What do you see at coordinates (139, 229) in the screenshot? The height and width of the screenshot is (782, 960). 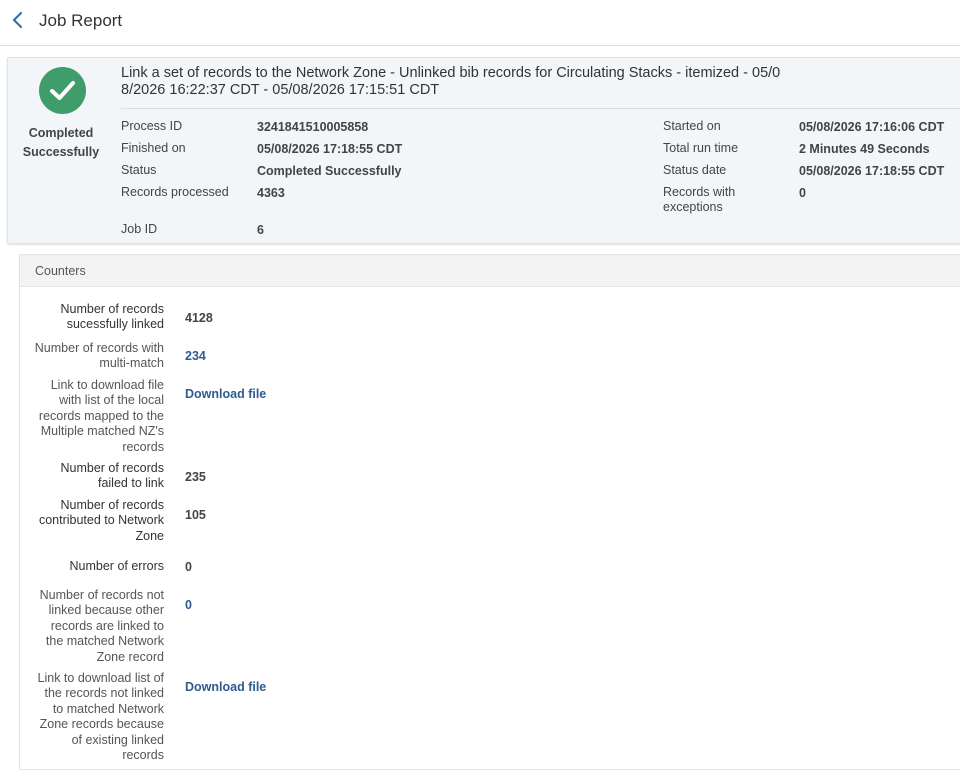 I see `job-id-label: Job ID` at bounding box center [139, 229].